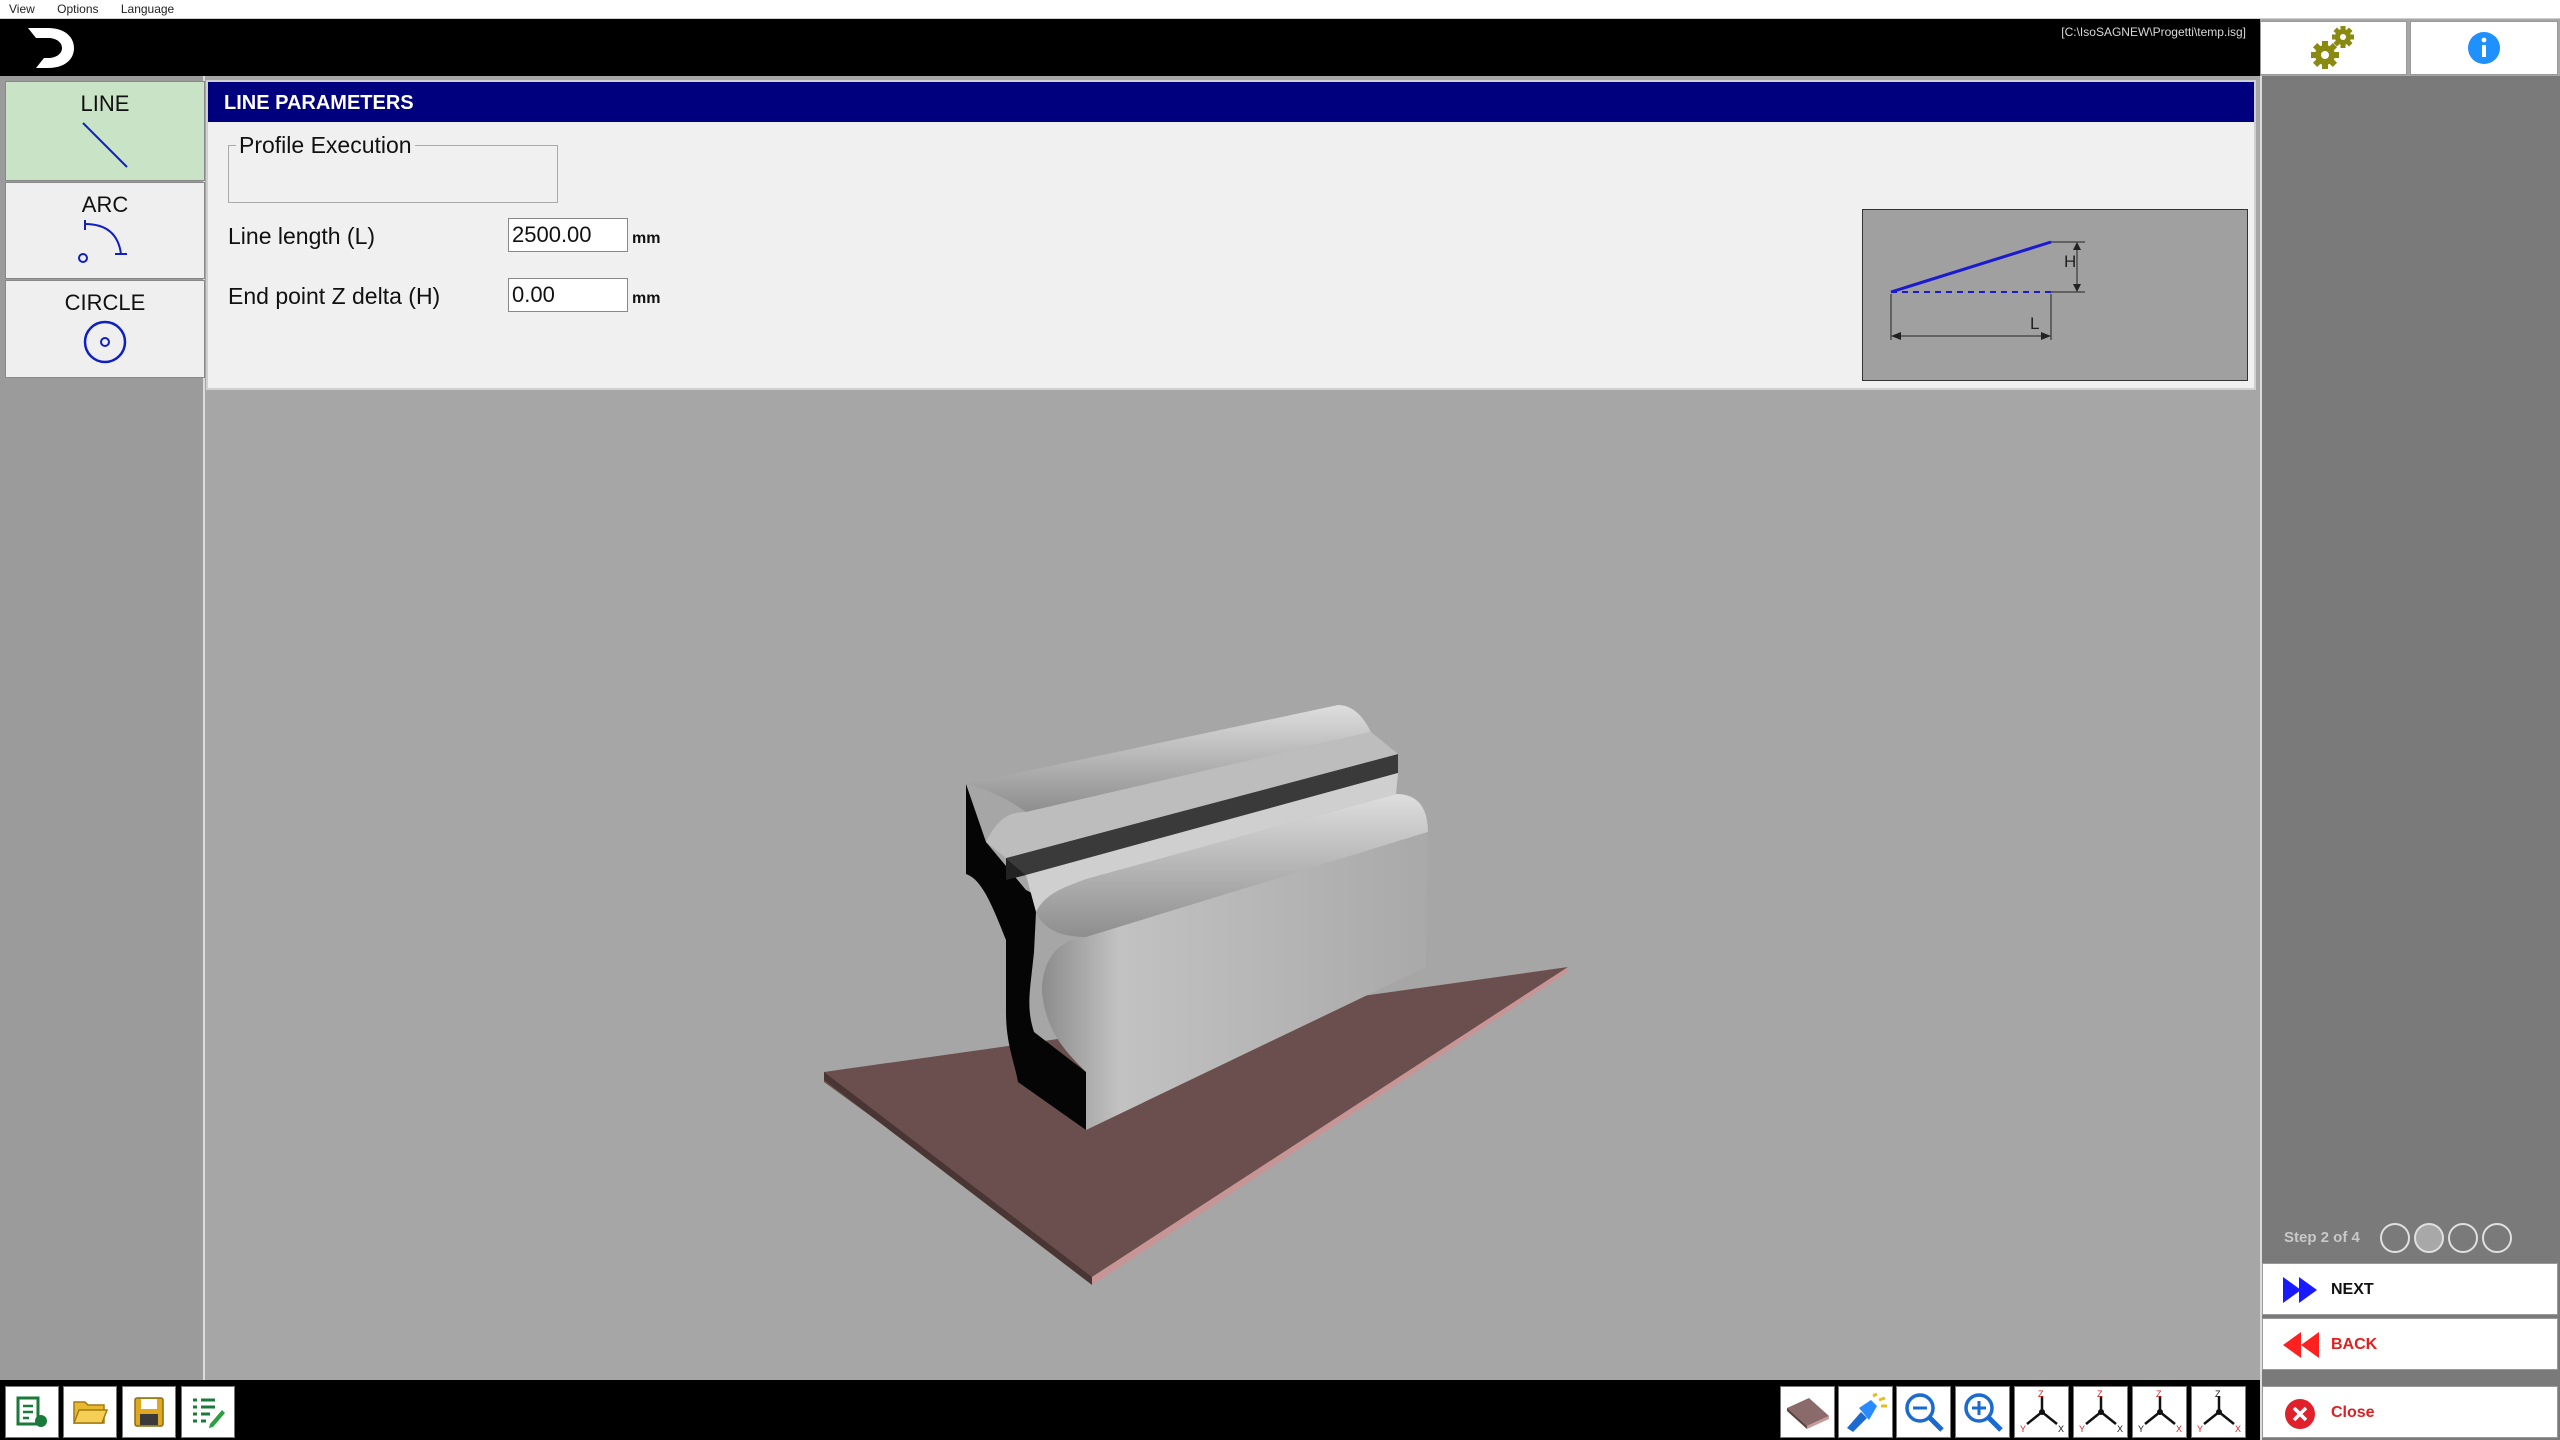  I want to click on open-folder-icon, so click(90, 1412).